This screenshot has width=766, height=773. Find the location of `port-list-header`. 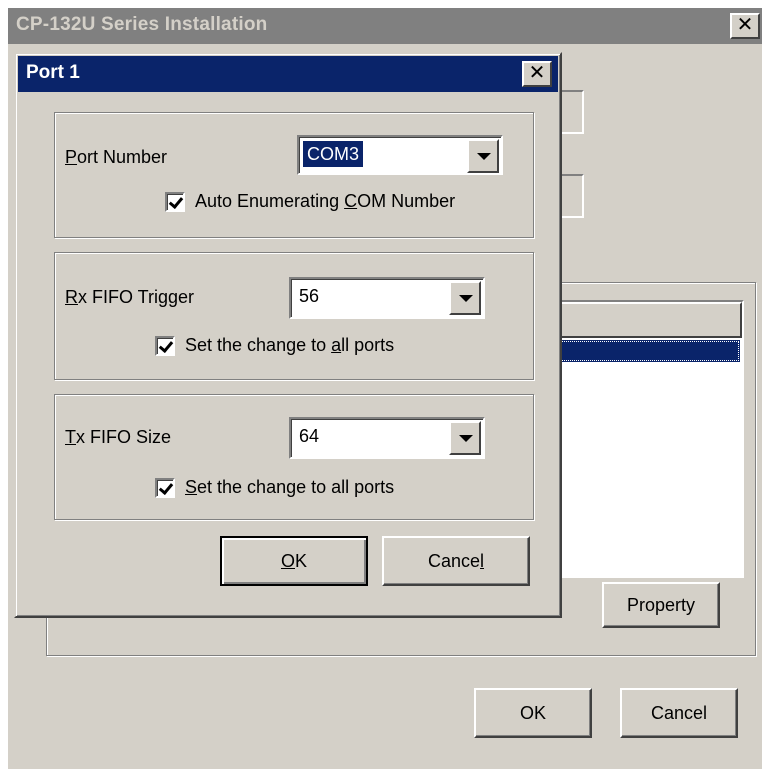

port-list-header is located at coordinates (650, 320).